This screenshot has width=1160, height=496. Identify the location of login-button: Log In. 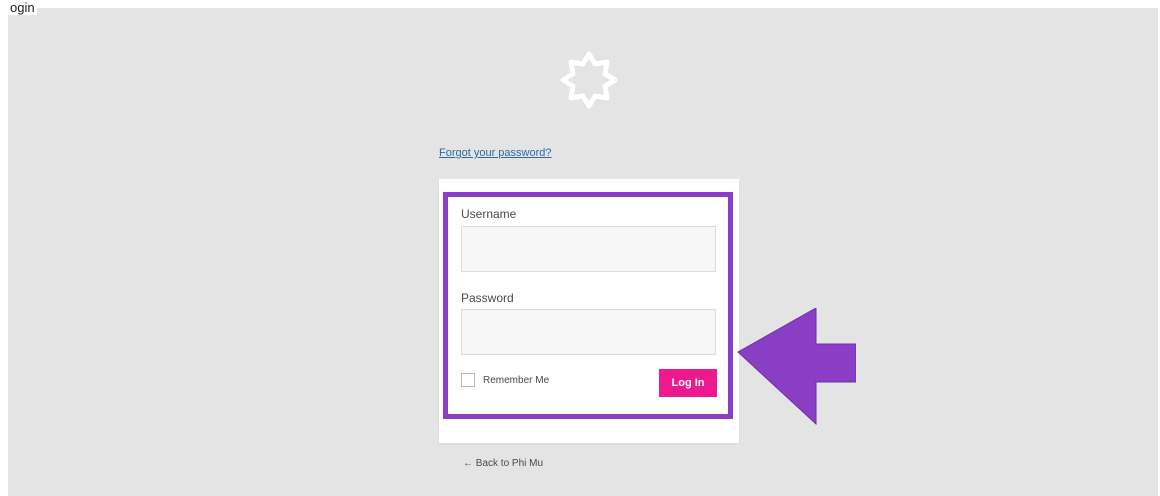
(688, 383).